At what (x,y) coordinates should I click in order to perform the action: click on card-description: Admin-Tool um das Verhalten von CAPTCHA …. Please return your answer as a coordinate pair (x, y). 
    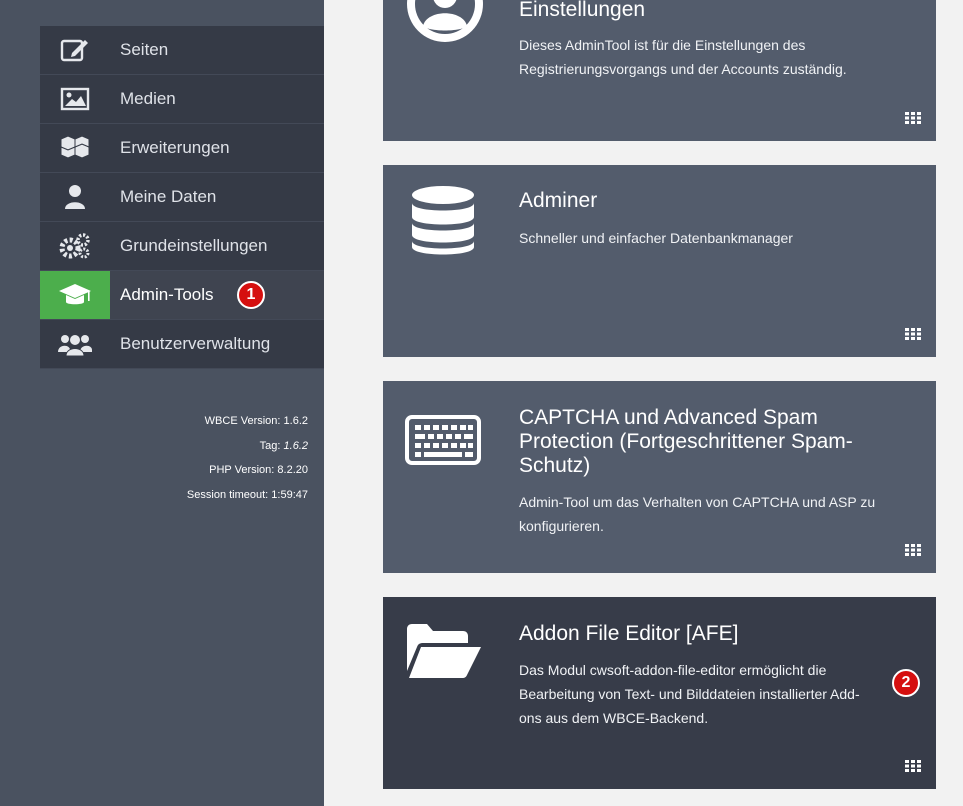
    Looking at the image, I should click on (697, 514).